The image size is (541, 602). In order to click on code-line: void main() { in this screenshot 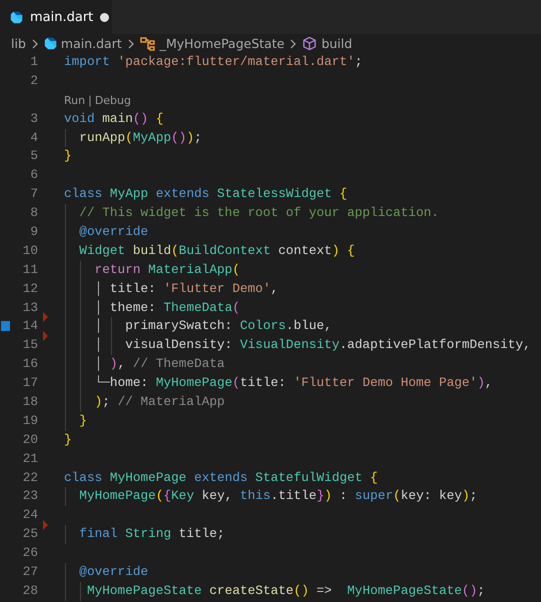, I will do `click(114, 119)`.